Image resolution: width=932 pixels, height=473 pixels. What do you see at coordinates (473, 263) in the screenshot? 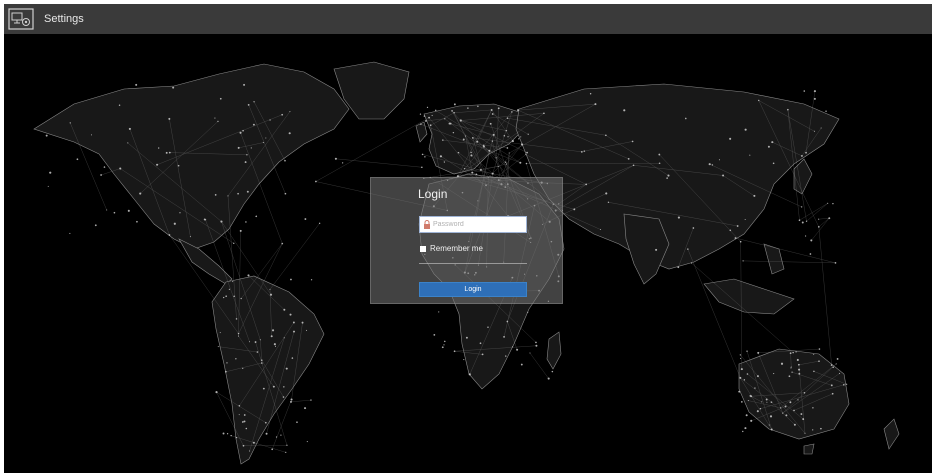
I see `divider` at bounding box center [473, 263].